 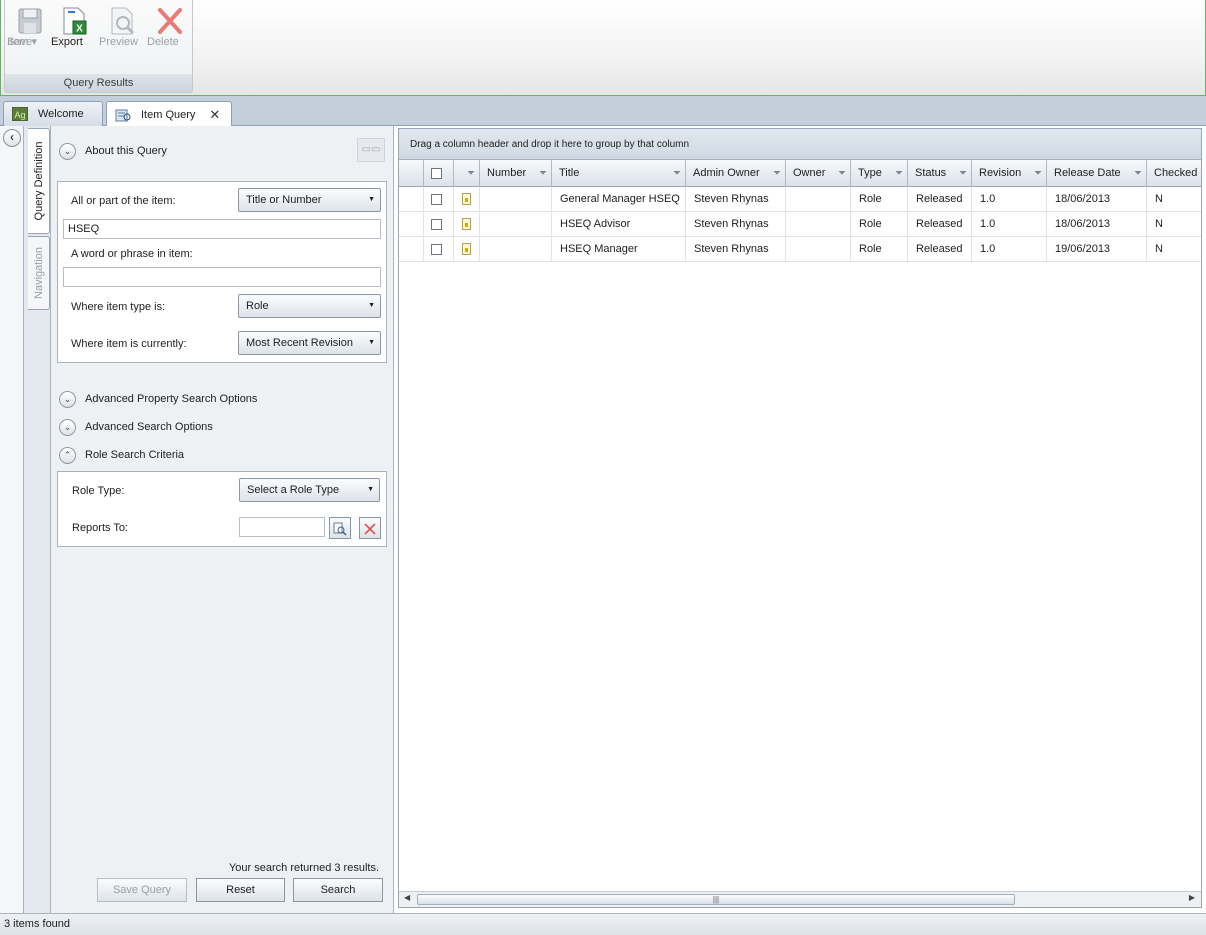 What do you see at coordinates (516, 249) in the screenshot?
I see `cell-number` at bounding box center [516, 249].